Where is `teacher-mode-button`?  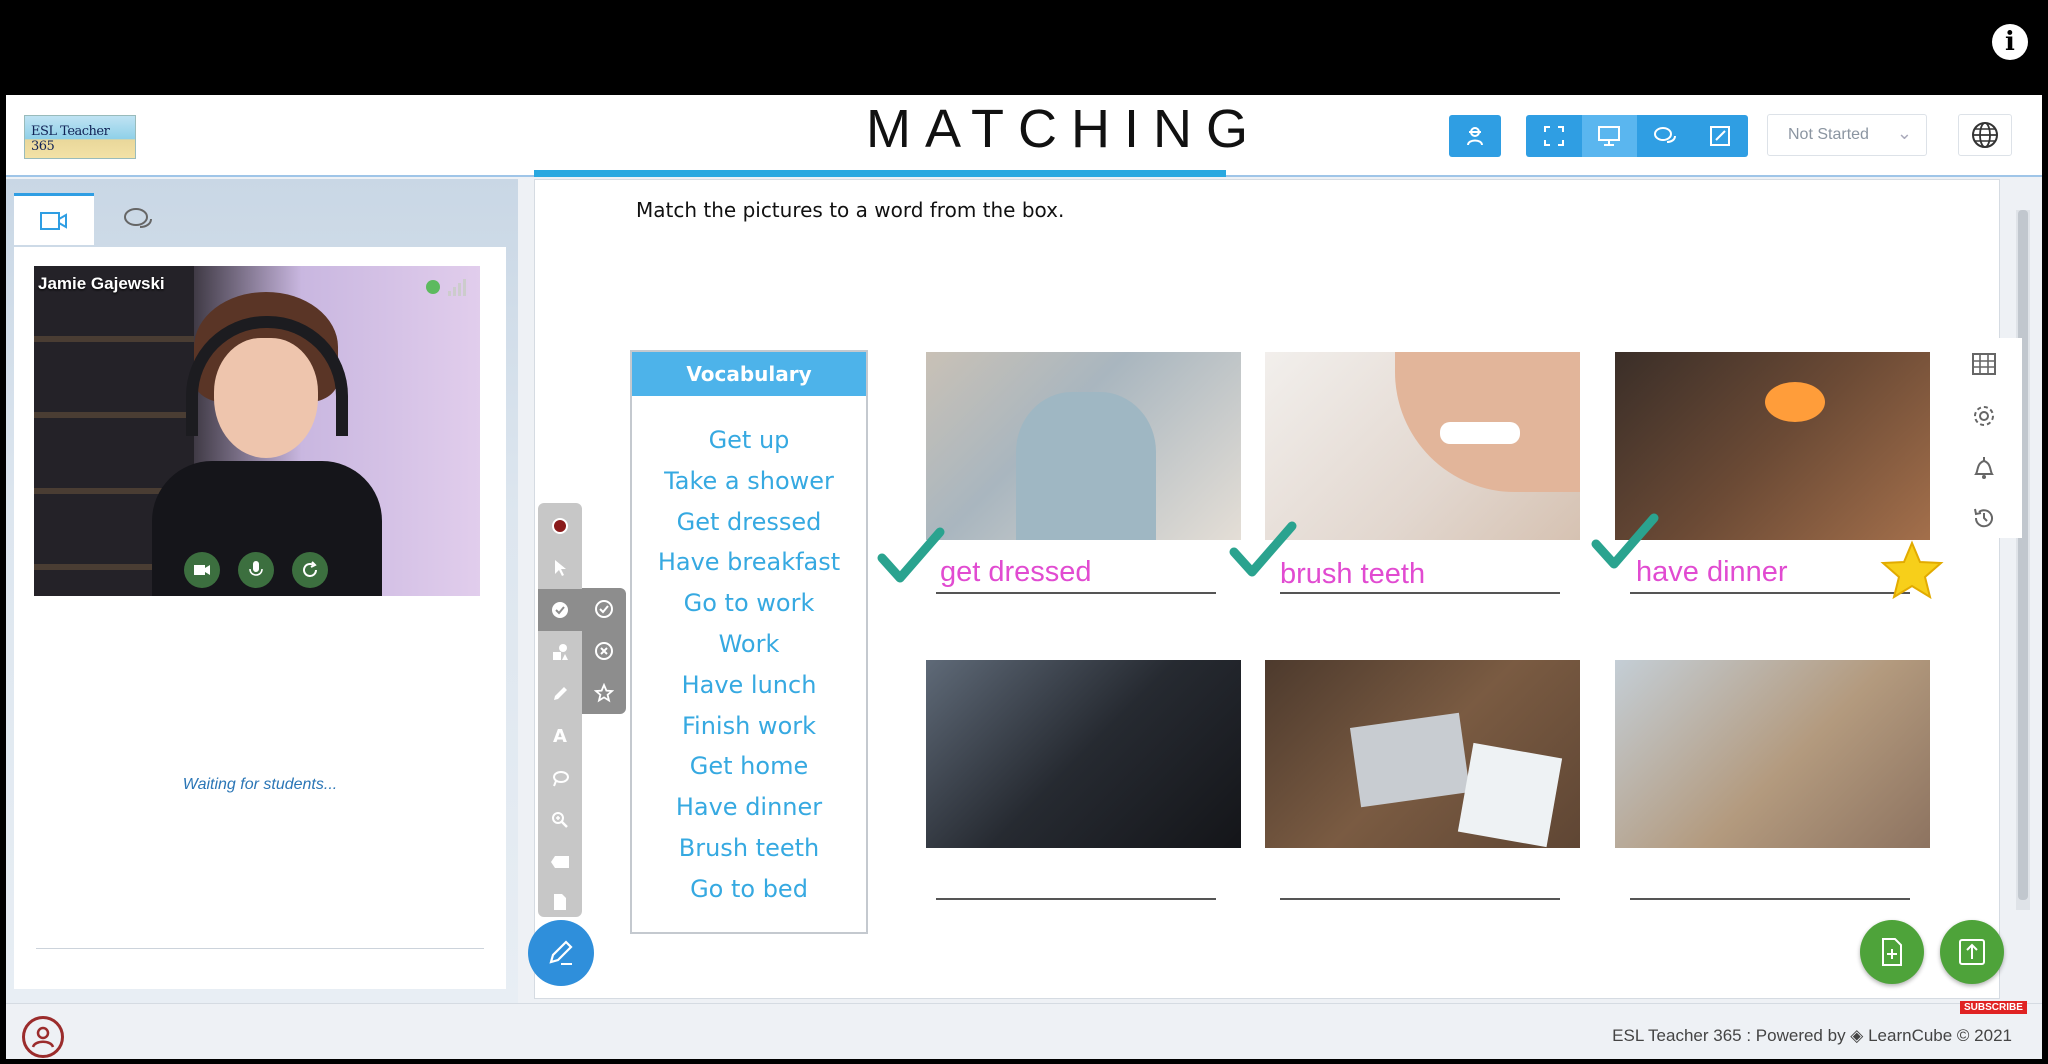 teacher-mode-button is located at coordinates (1475, 136).